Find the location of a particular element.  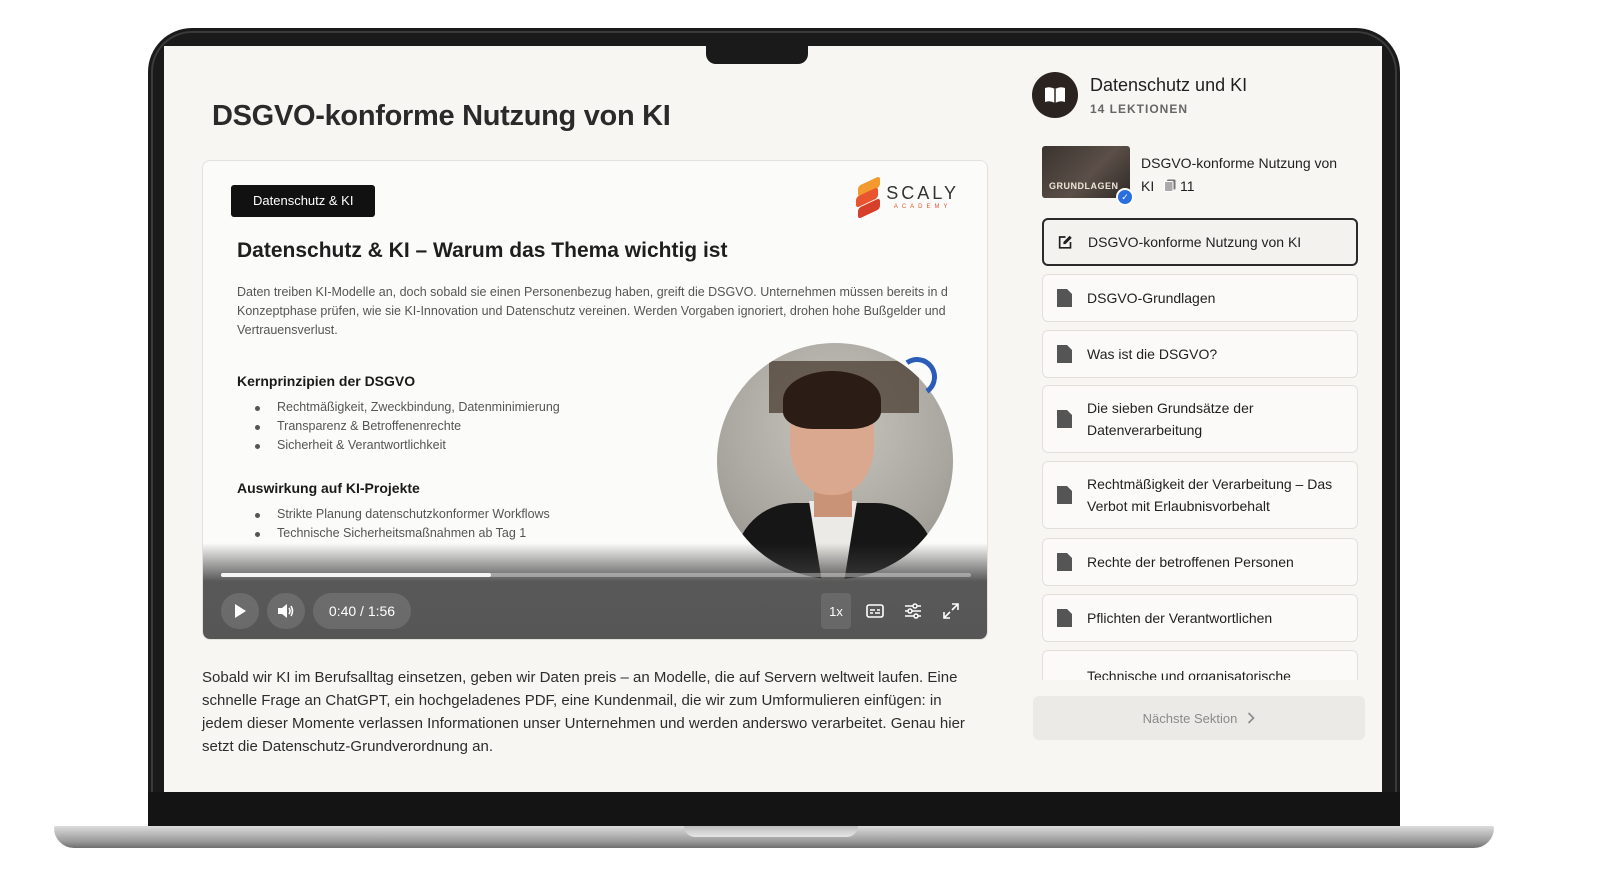

next-section-button: Nächste Sektion is located at coordinates (1199, 718).